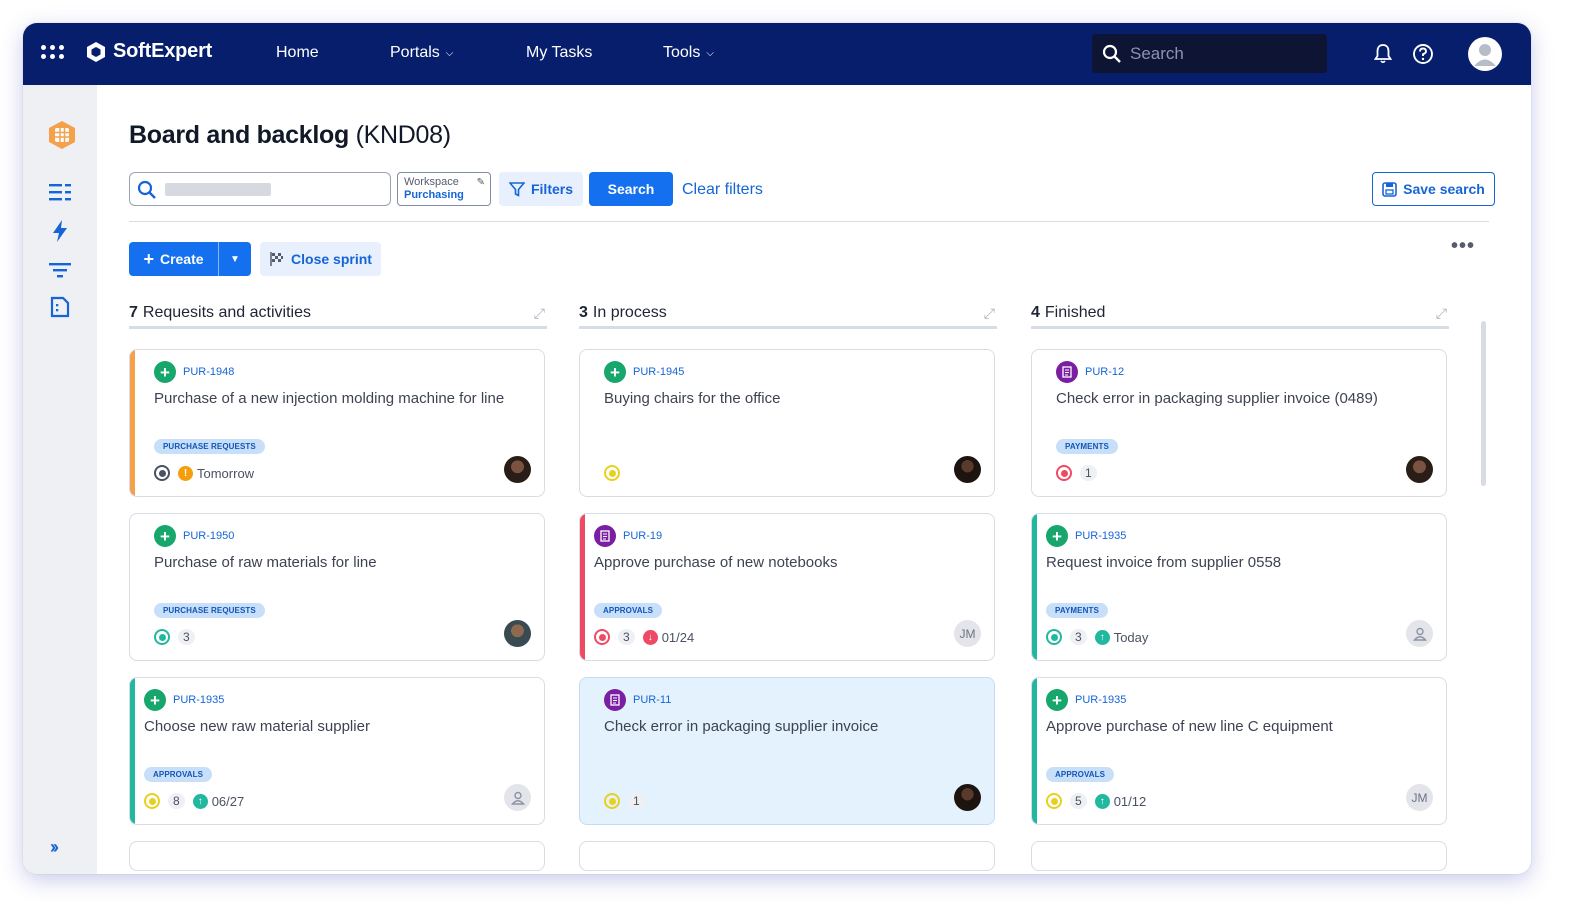  Describe the element at coordinates (1383, 54) in the screenshot. I see `bell-icon` at that location.